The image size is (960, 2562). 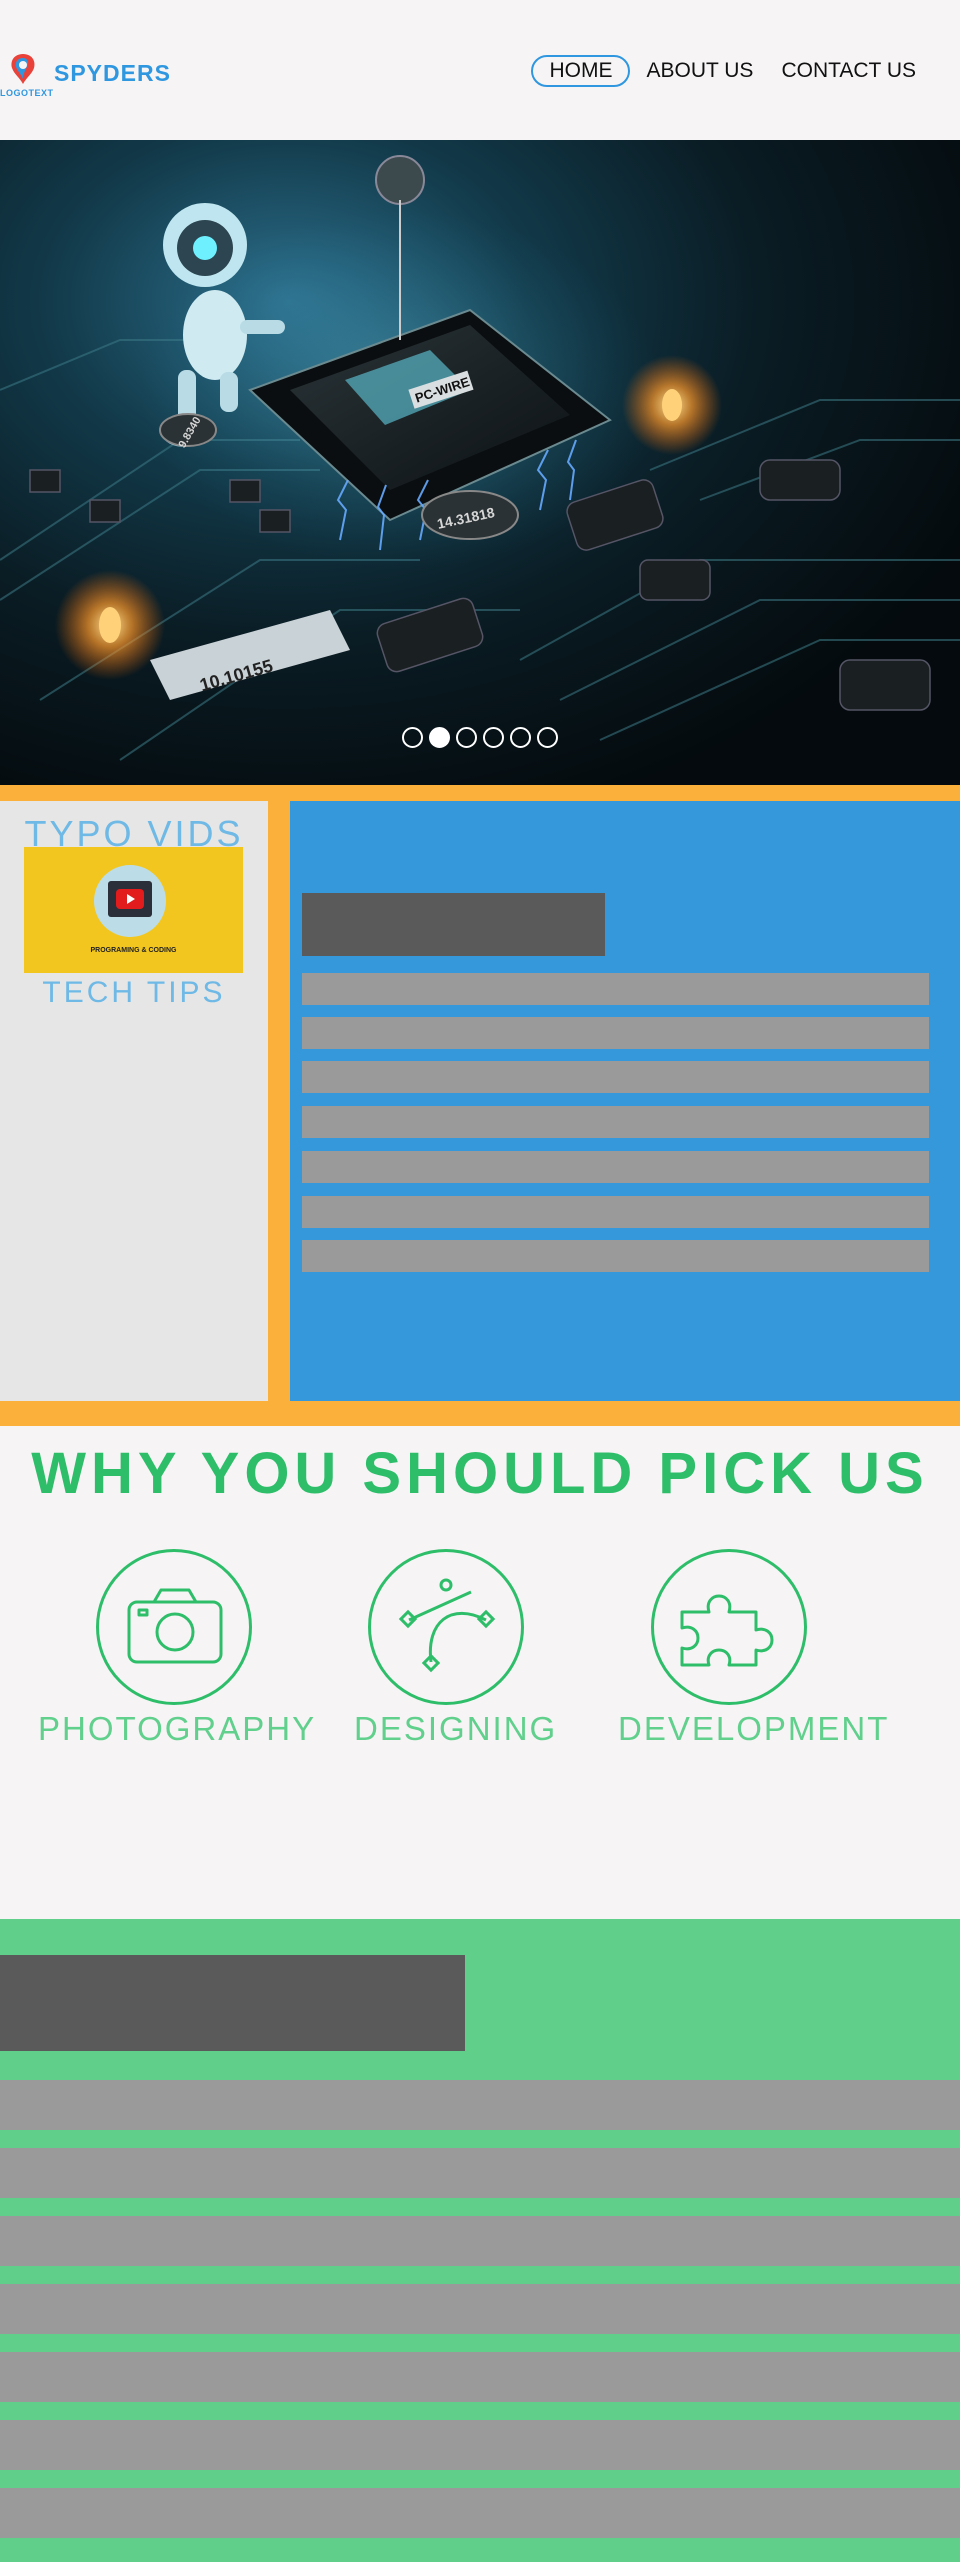 I want to click on nav-about-us: ABOUT US, so click(x=699, y=71).